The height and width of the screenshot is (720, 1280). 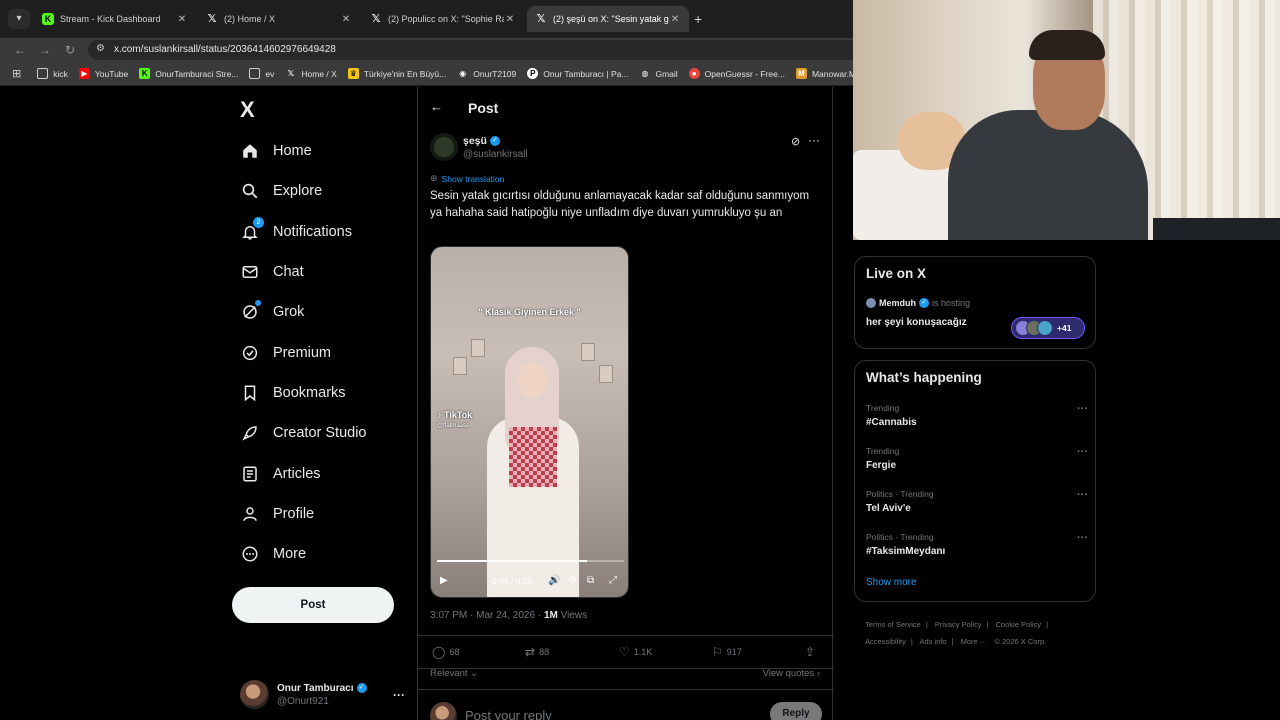 I want to click on settings-icon: ⚙, so click(x=572, y=580).